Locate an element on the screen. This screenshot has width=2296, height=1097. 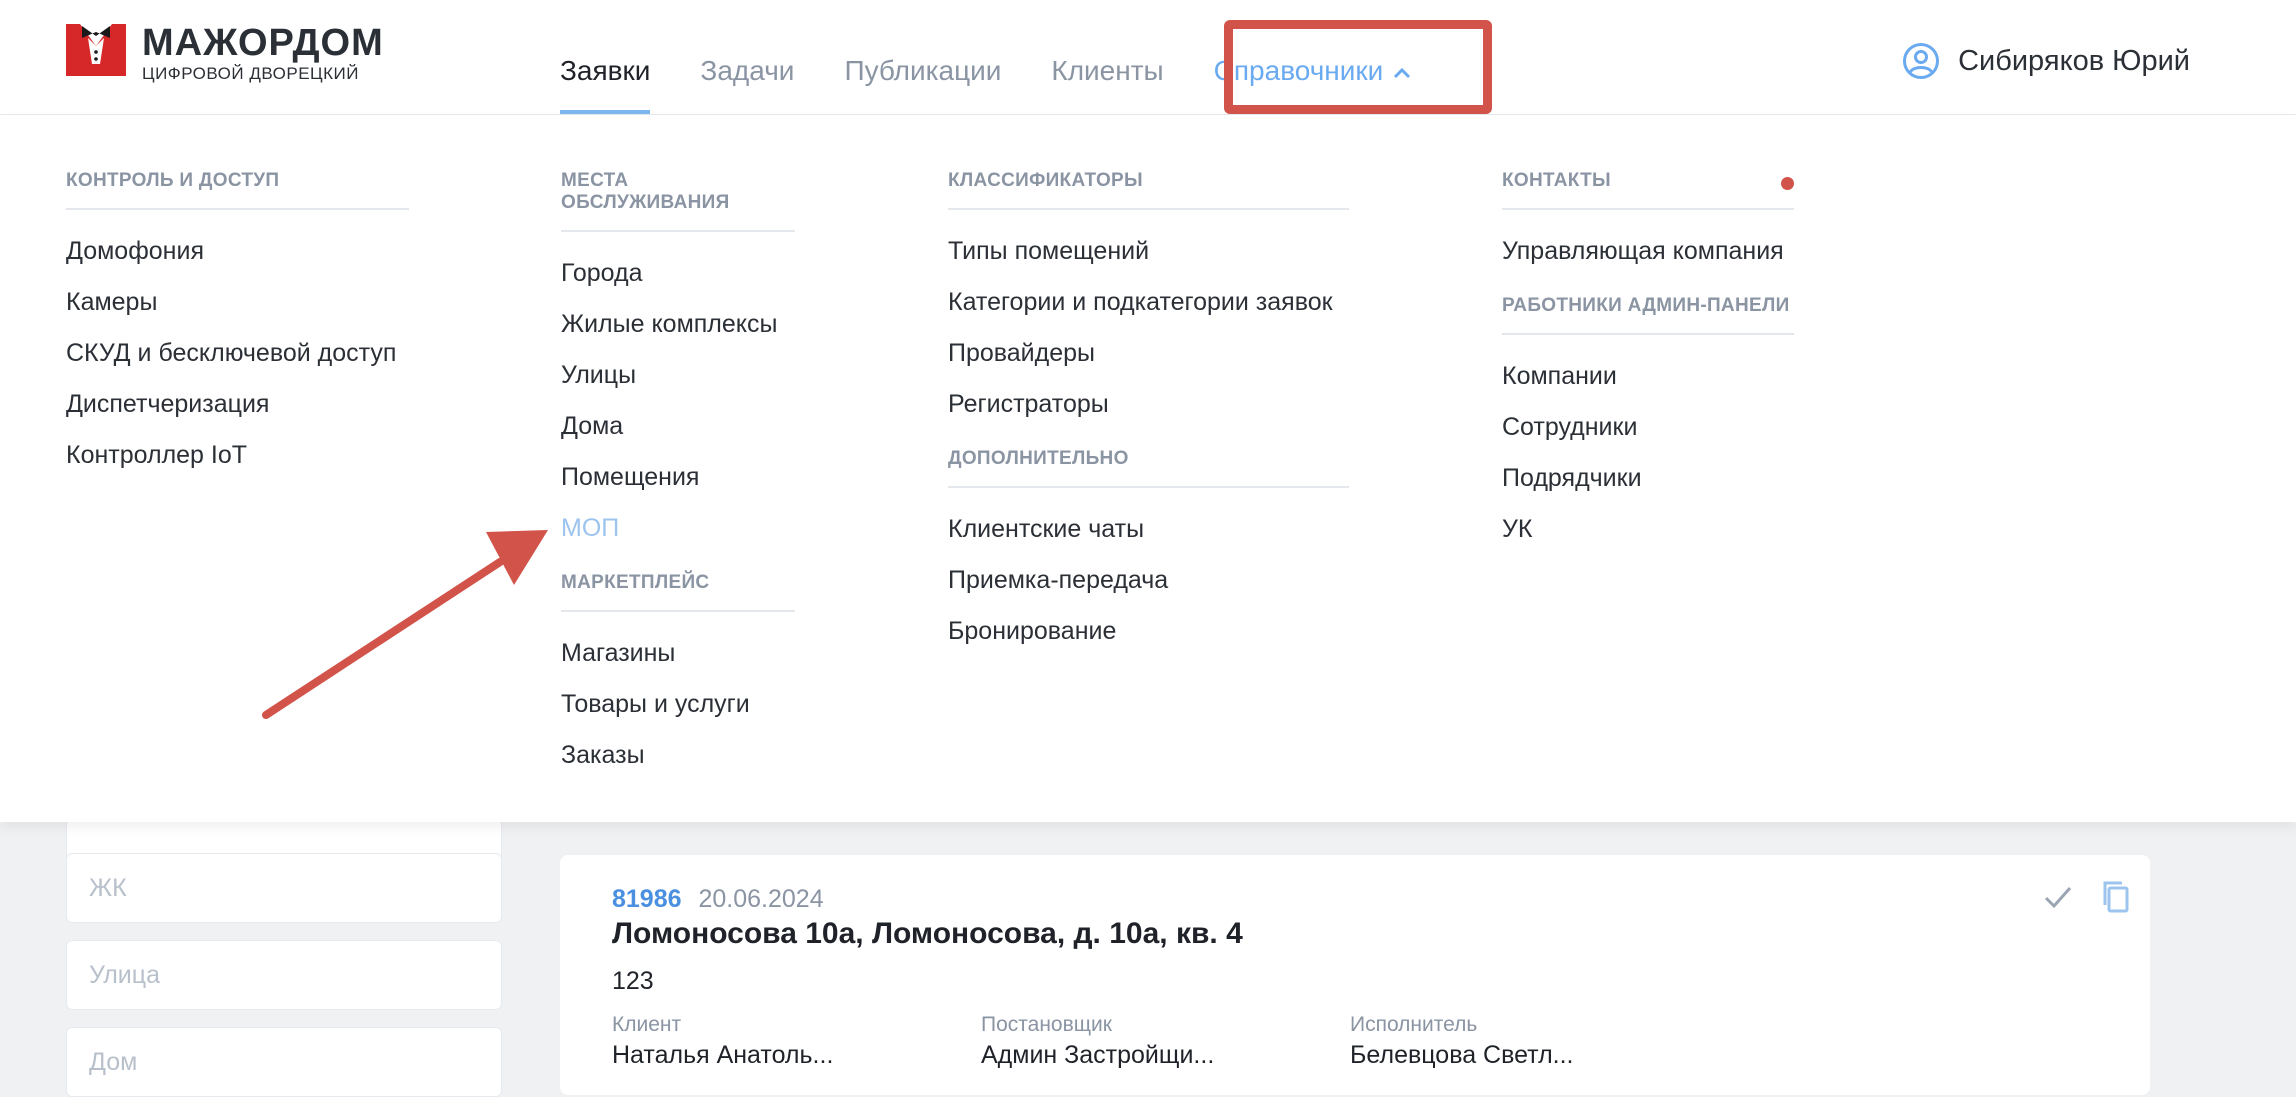
request-date: 20.06.2024 is located at coordinates (761, 899).